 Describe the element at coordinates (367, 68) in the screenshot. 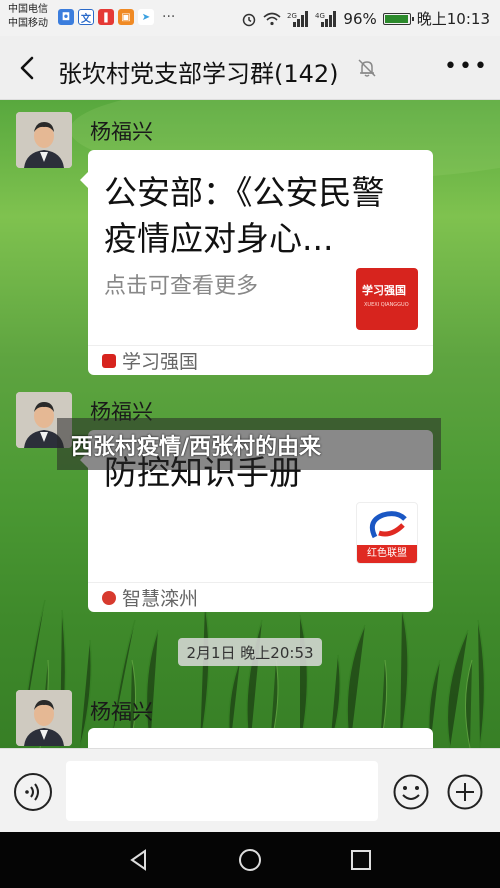

I see `mute-bell-icon` at that location.